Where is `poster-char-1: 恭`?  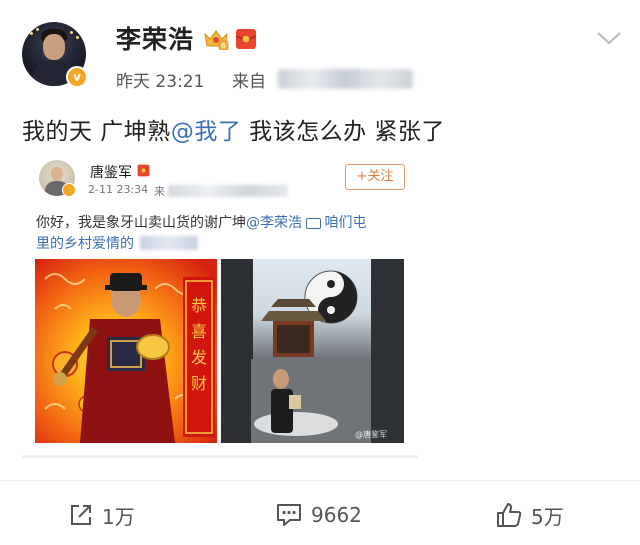 poster-char-1: 恭 is located at coordinates (199, 305).